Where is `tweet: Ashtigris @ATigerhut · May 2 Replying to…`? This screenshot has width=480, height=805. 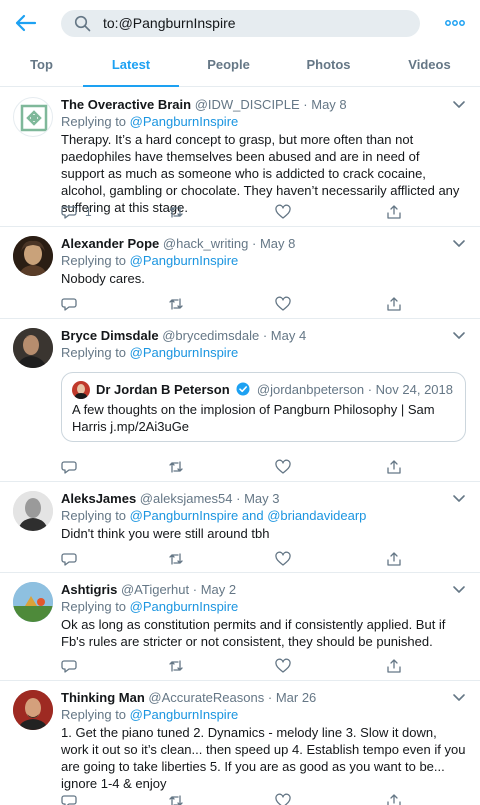 tweet: Ashtigris @ATigerhut · May 2 Replying to… is located at coordinates (240, 627).